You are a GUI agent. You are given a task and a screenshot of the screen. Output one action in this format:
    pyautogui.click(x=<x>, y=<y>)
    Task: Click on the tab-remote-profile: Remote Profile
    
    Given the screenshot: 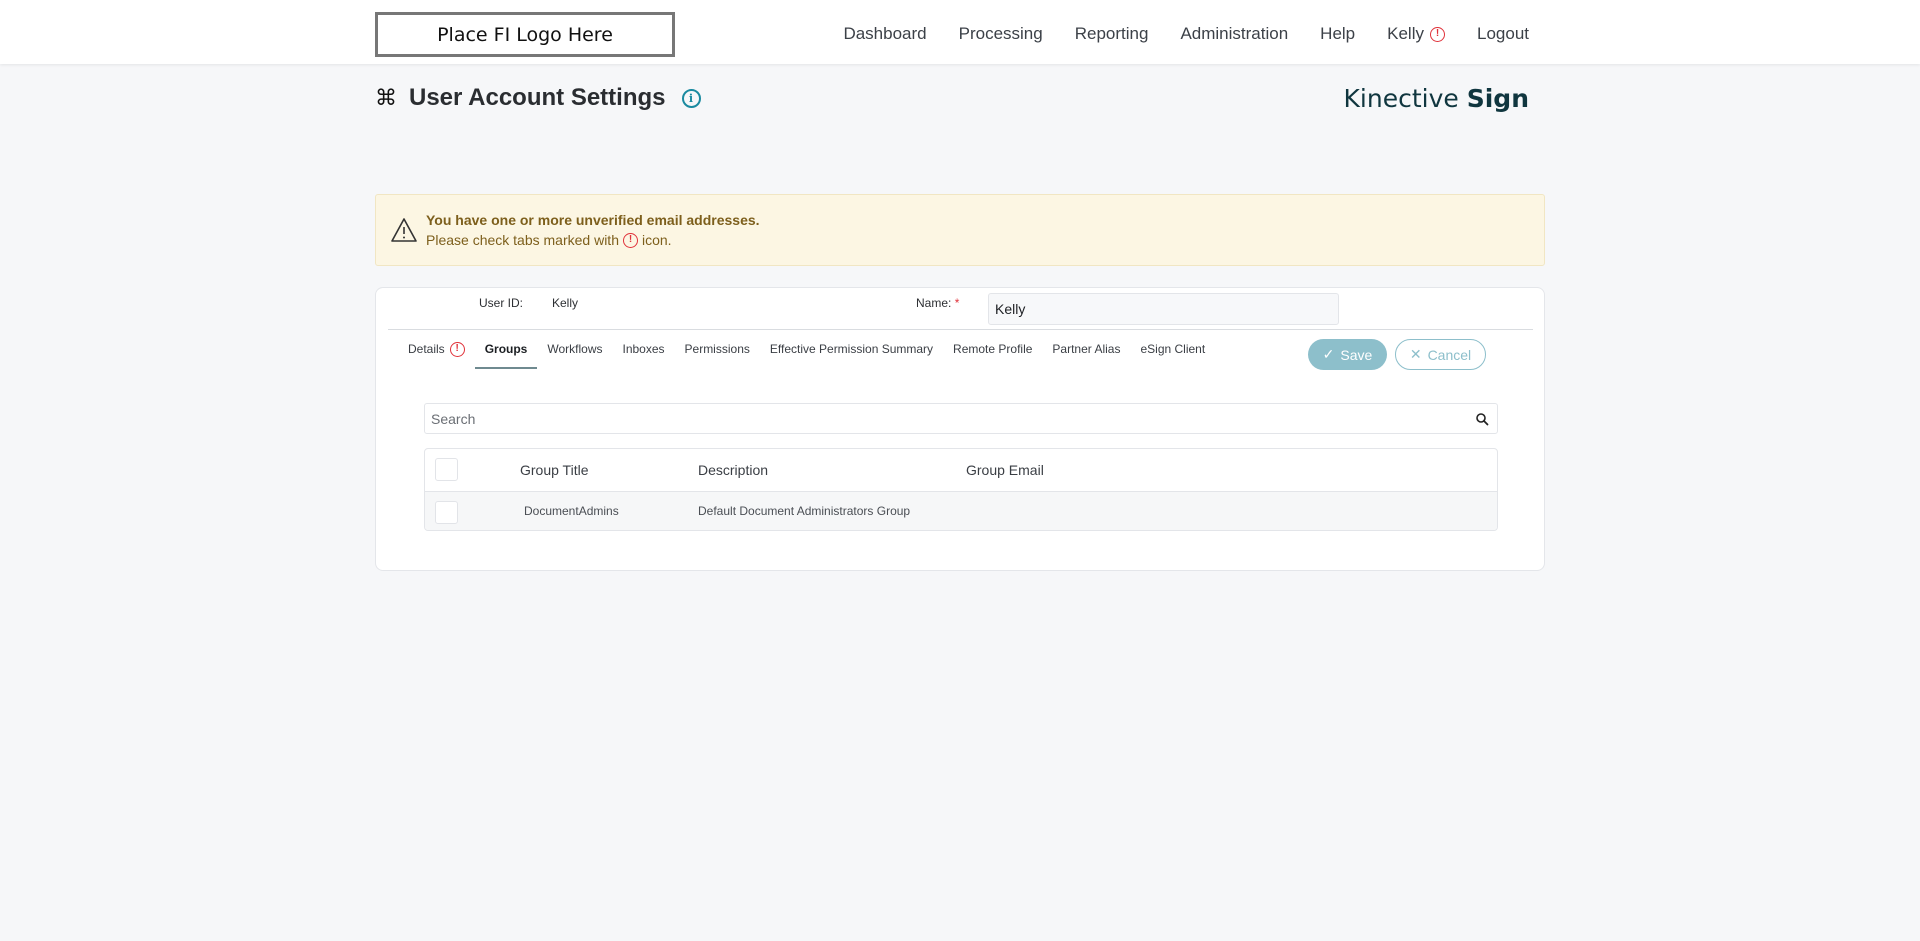 What is the action you would take?
    pyautogui.click(x=992, y=349)
    